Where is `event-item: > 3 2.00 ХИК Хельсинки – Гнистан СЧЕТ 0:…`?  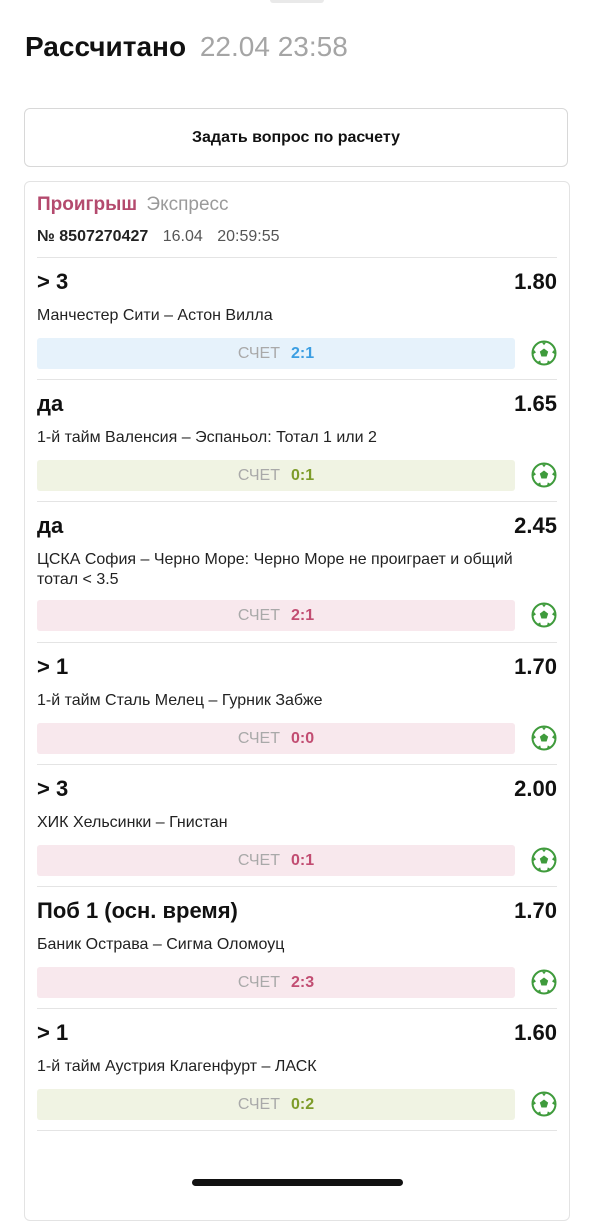 event-item: > 3 2.00 ХИК Хельсинки – Гнистан СЧЕТ 0:… is located at coordinates (297, 825).